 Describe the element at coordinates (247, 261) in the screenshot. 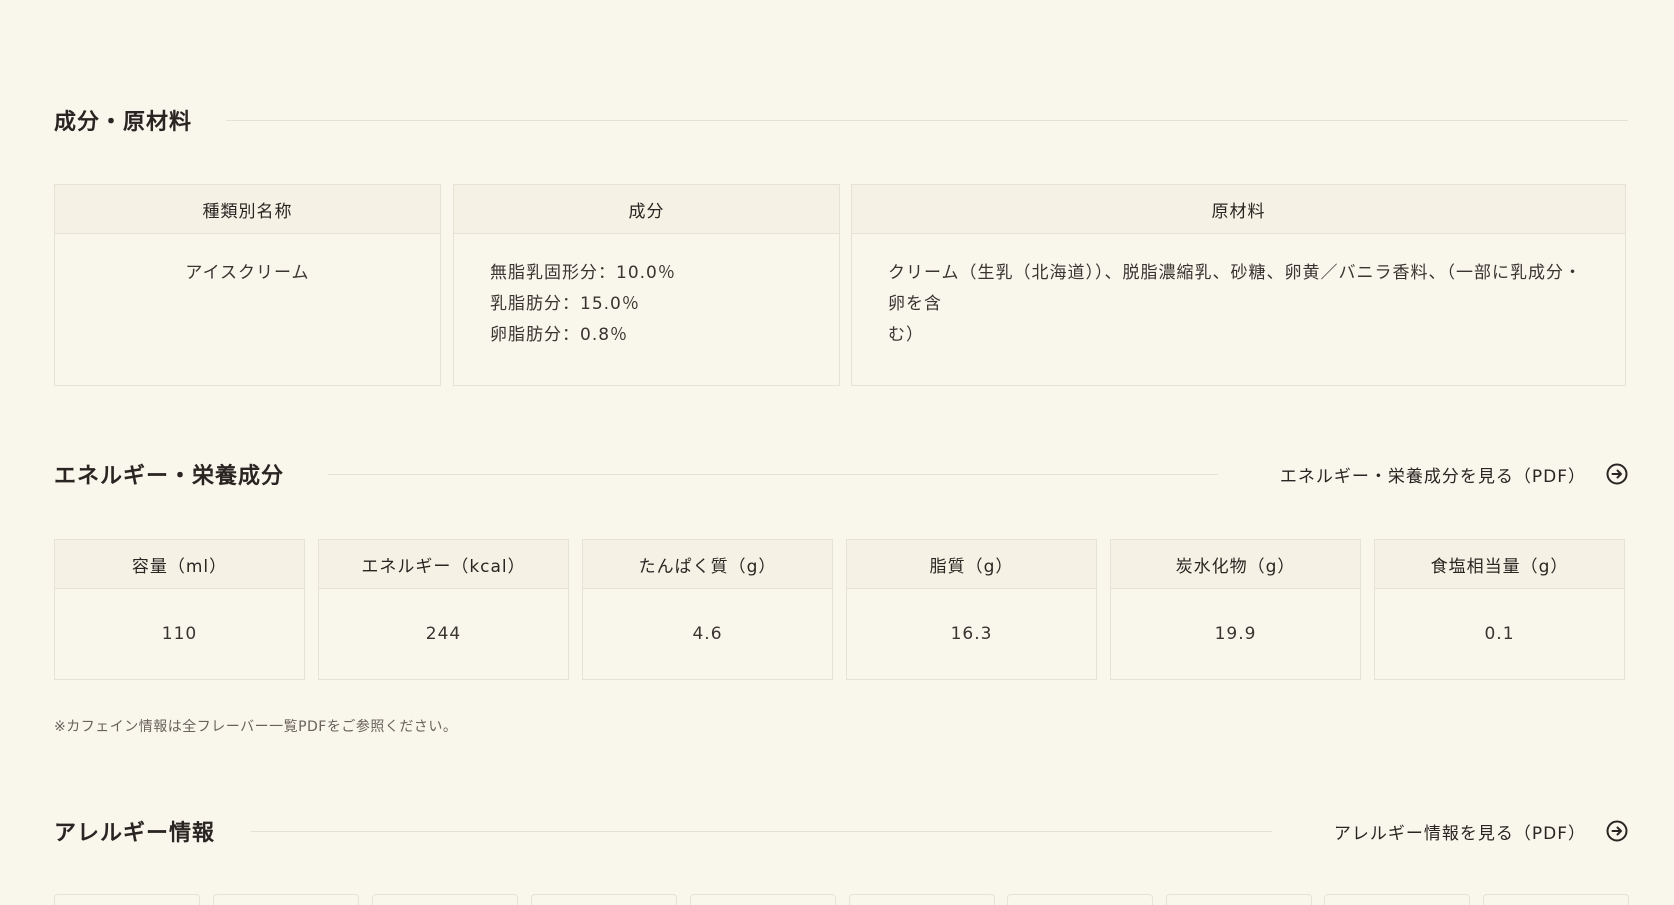

I see `ingredient-card-body: アイスクリーム` at that location.